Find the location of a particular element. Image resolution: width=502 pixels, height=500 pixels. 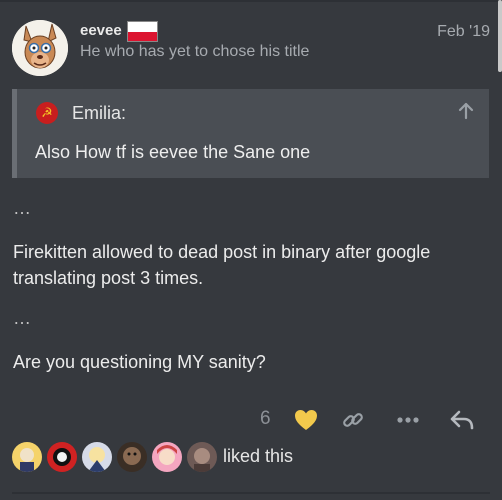

like-count: 6 is located at coordinates (265, 419).